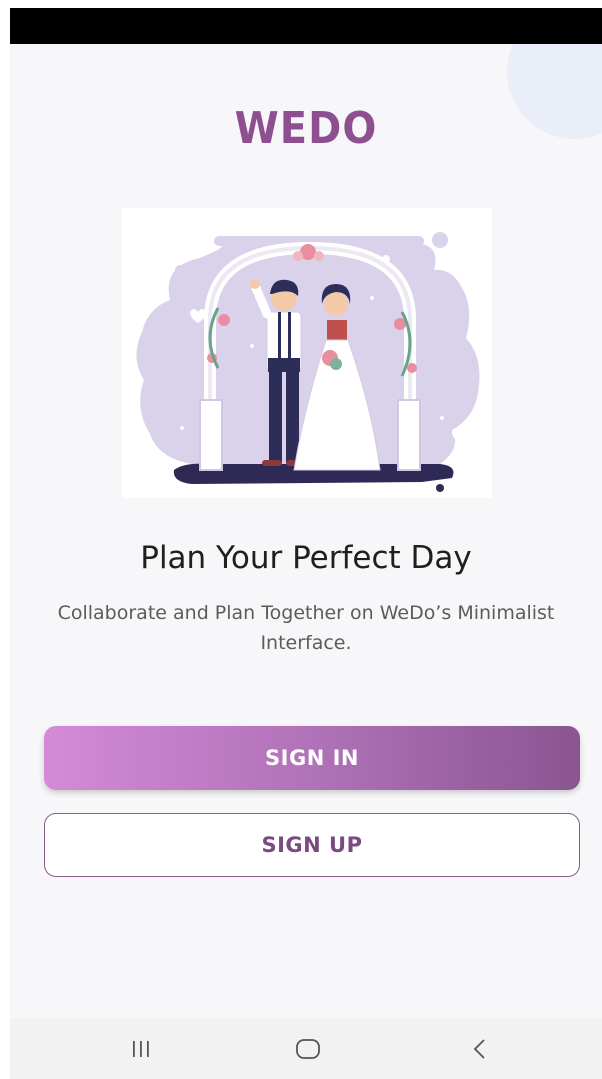 Image resolution: width=602 pixels, height=1079 pixels. I want to click on sign-in-button: SIGN IN, so click(312, 758).